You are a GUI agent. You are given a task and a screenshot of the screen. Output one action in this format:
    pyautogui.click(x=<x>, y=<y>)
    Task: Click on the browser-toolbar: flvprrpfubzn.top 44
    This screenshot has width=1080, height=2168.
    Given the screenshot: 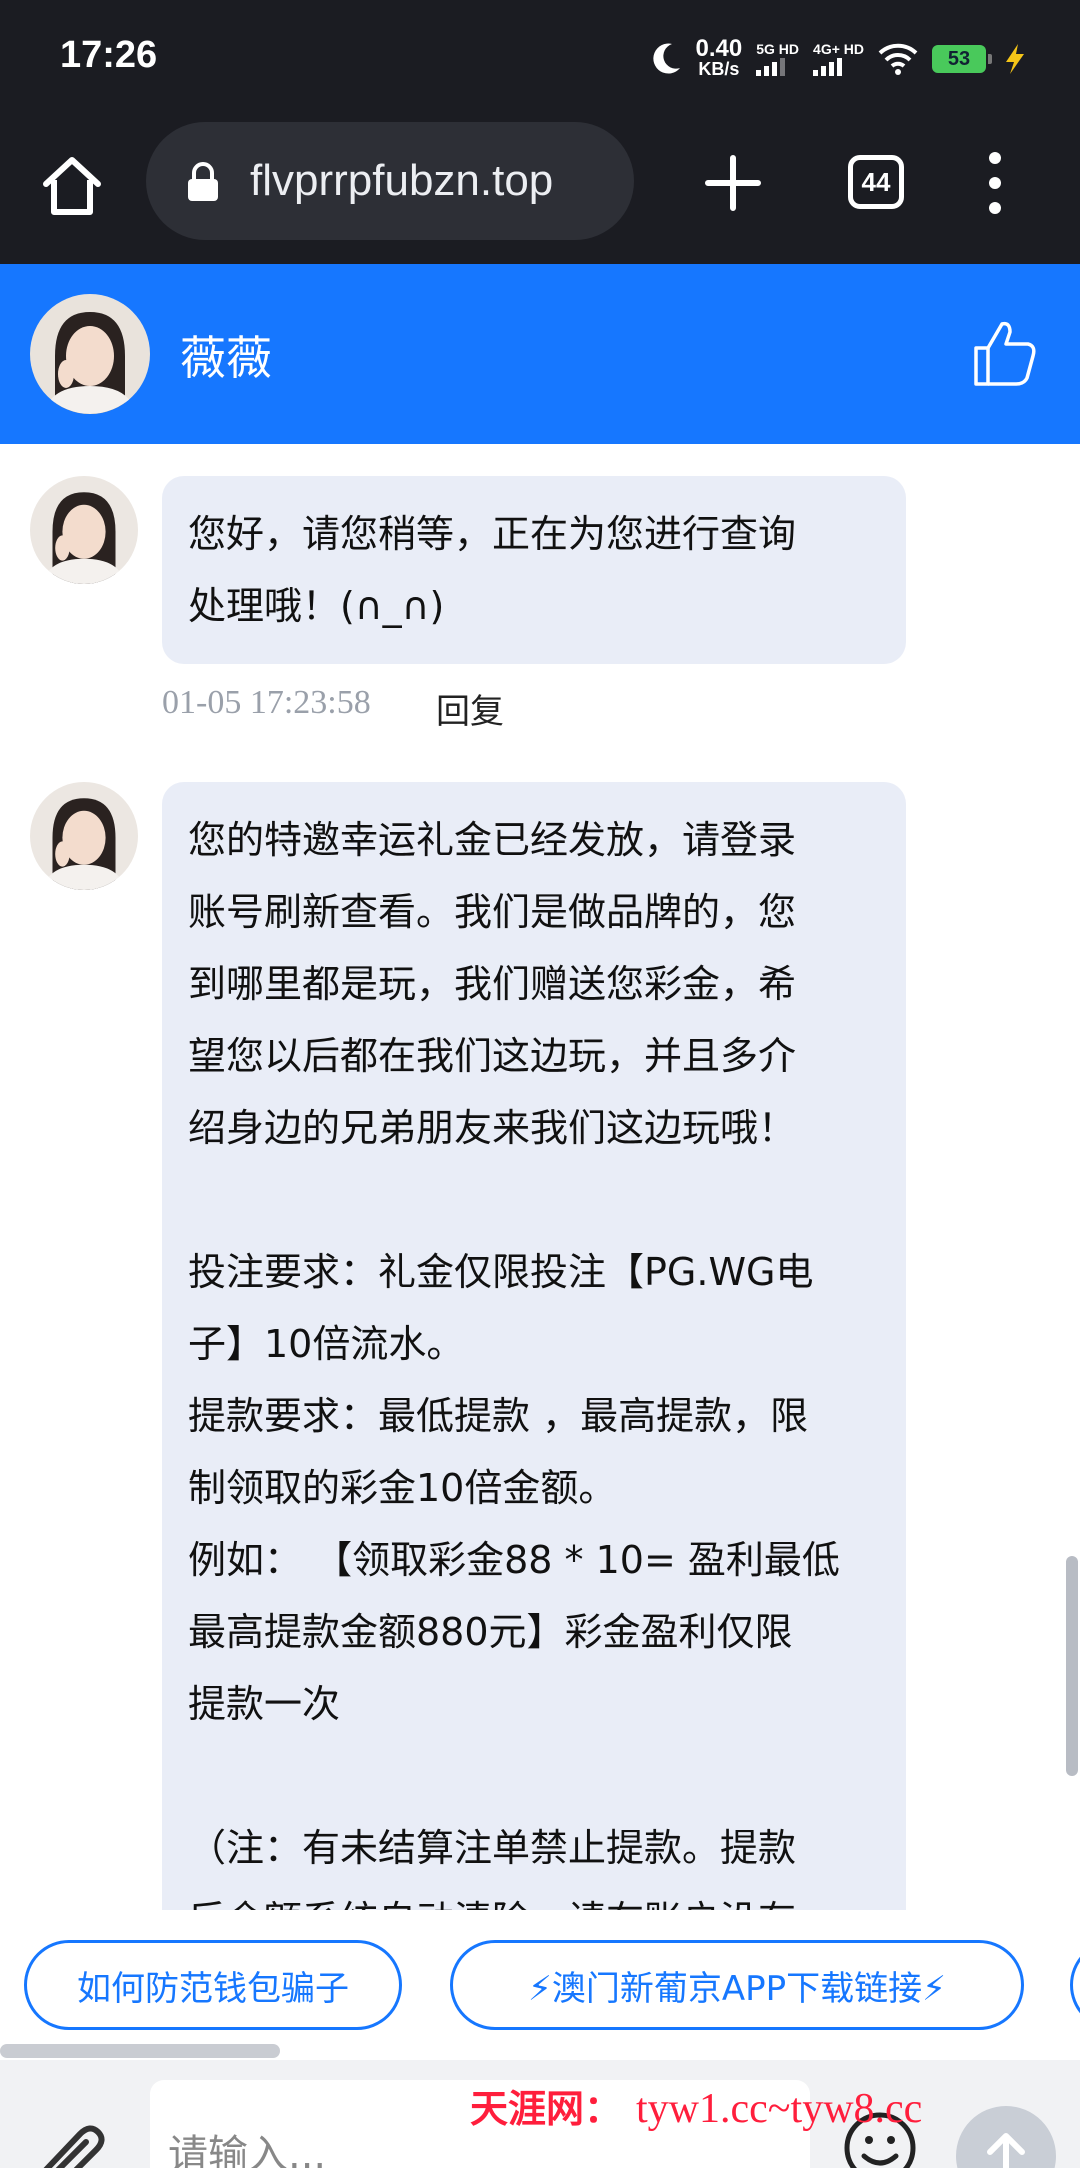 What is the action you would take?
    pyautogui.click(x=540, y=190)
    